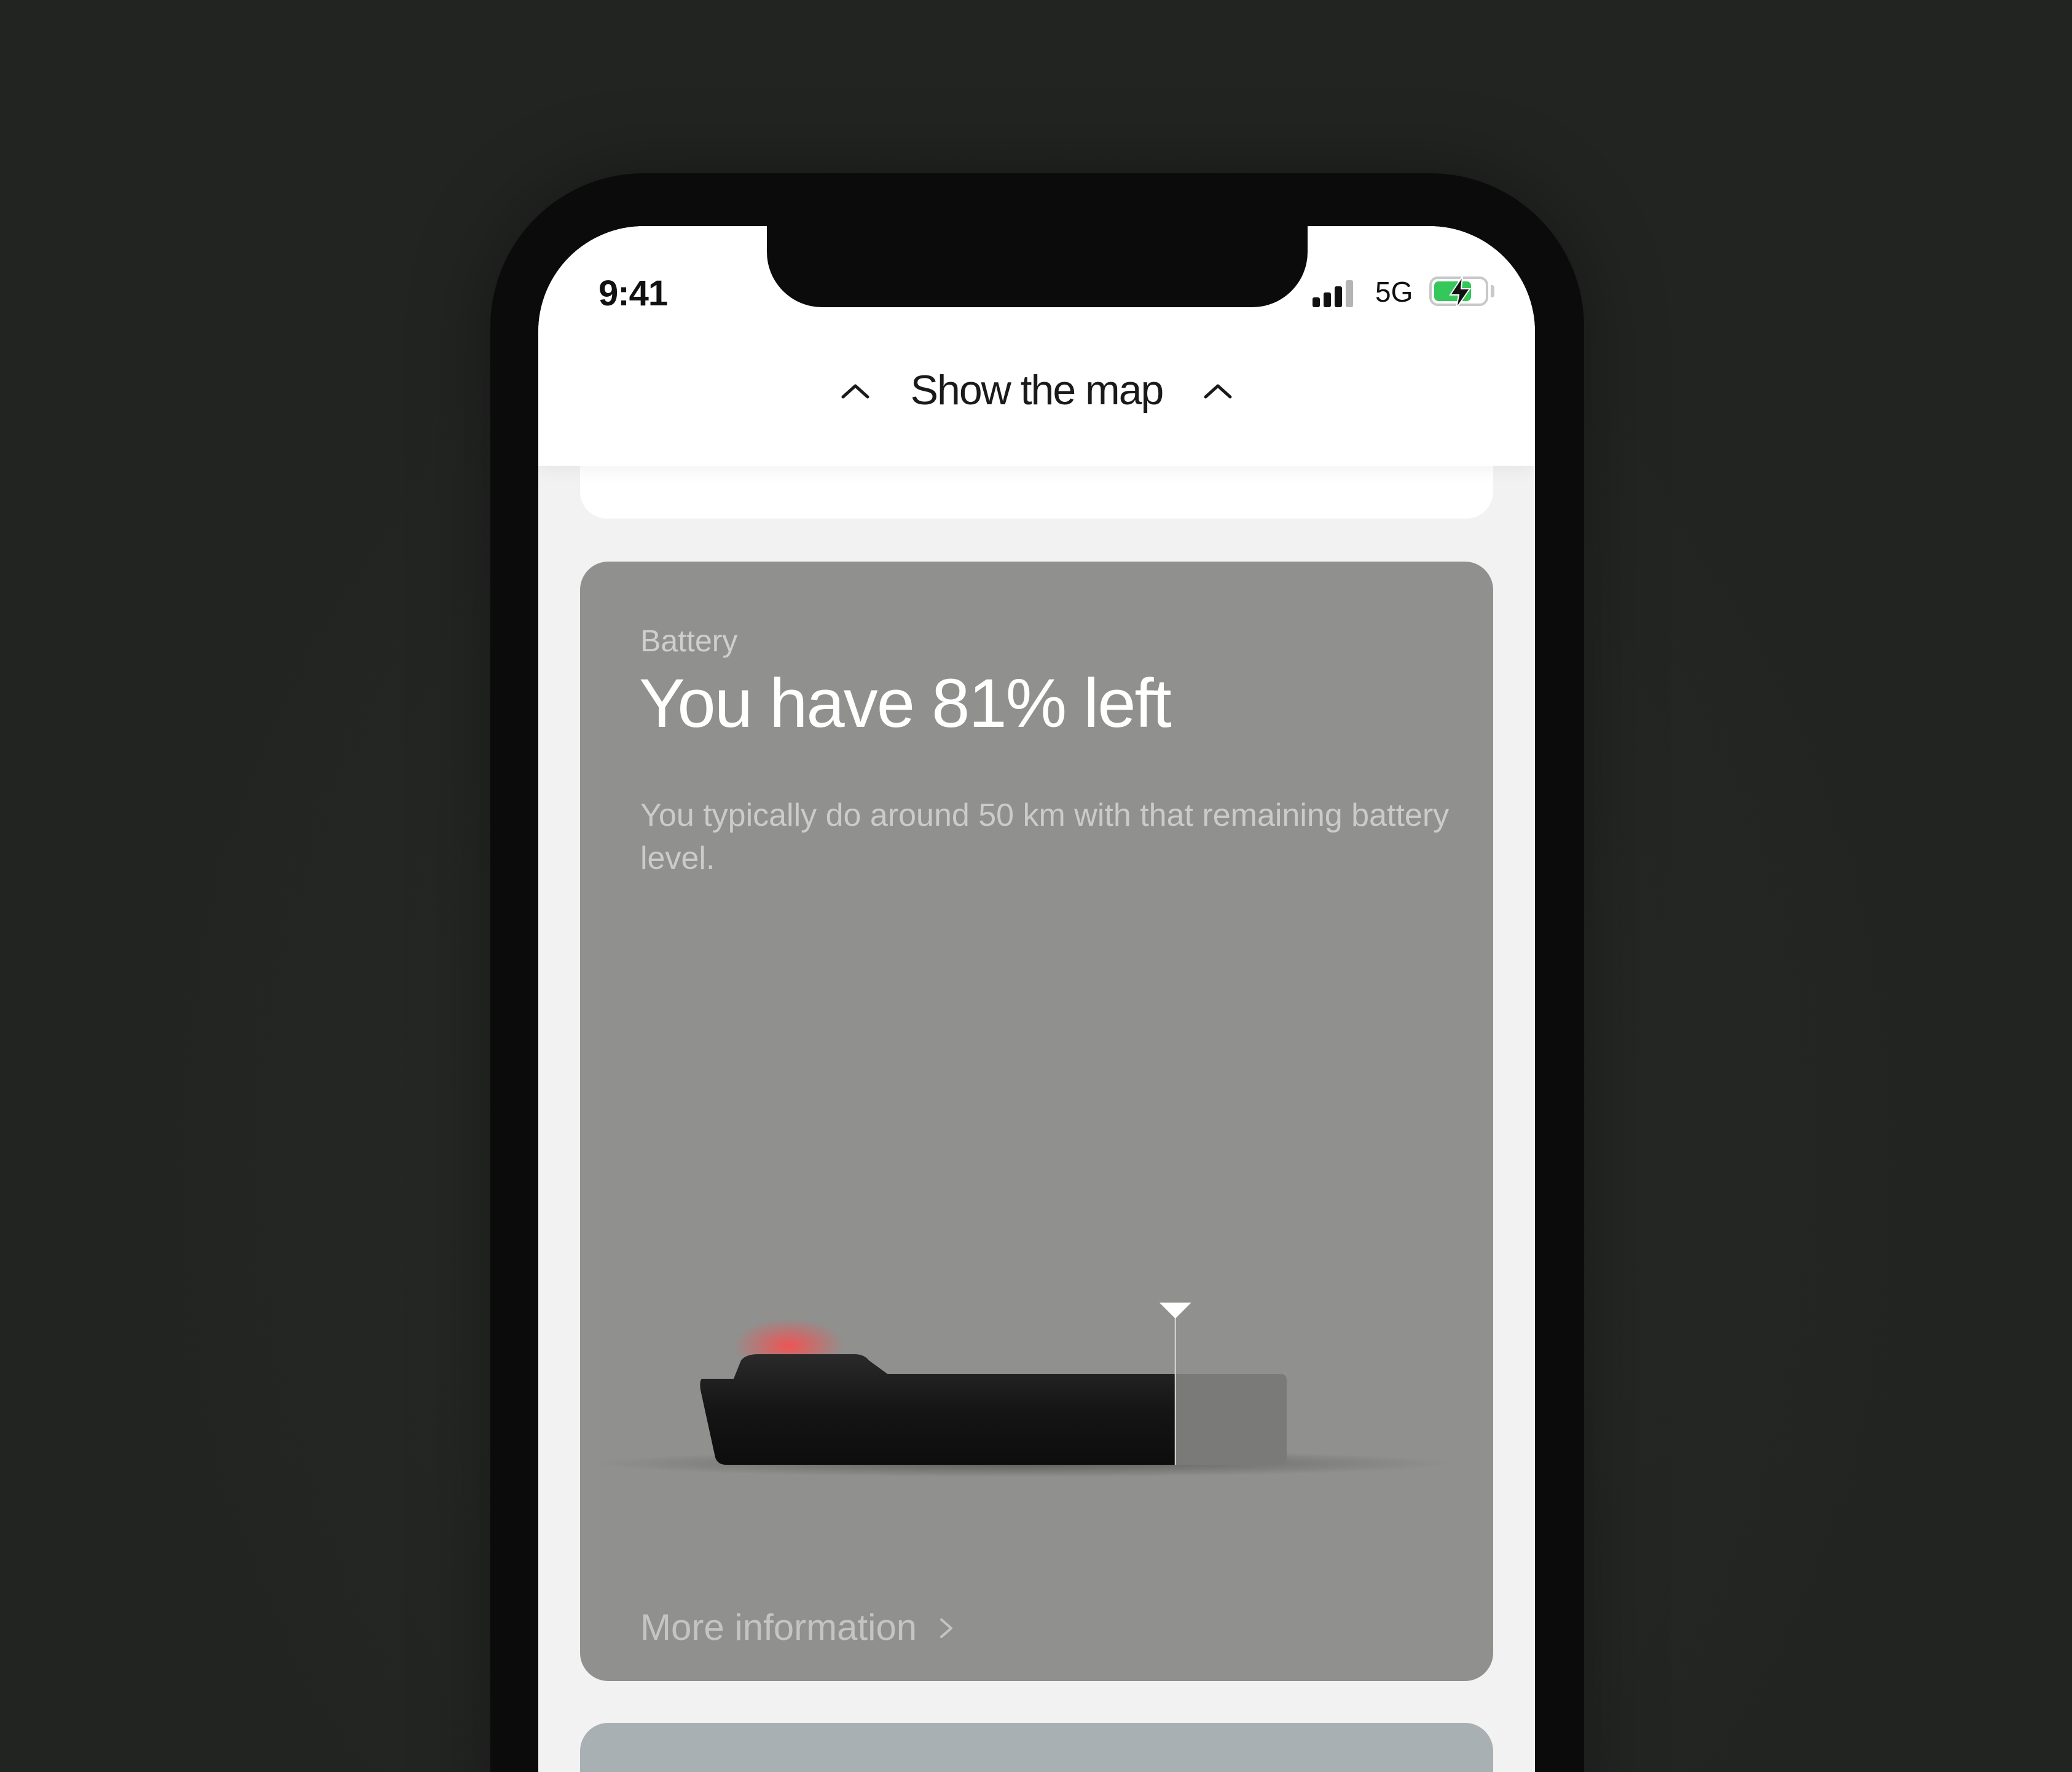  Describe the element at coordinates (1036, 1747) in the screenshot. I see `next-card` at that location.